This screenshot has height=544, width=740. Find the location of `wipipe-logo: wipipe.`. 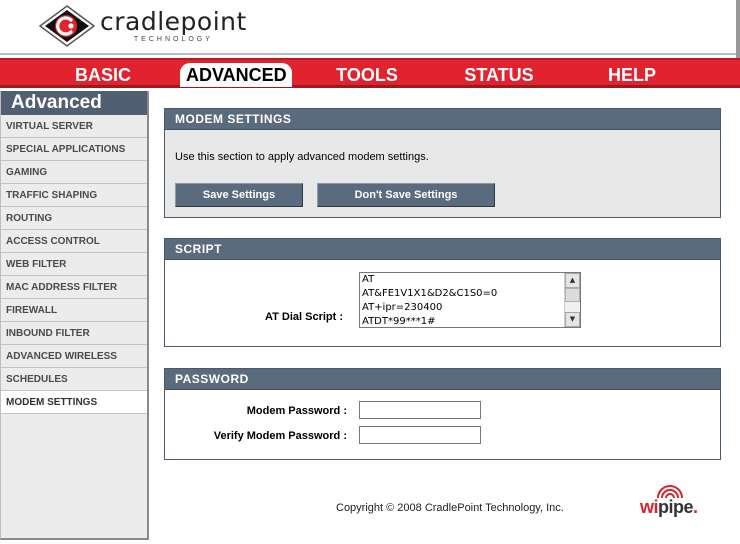

wipipe-logo: wipipe. is located at coordinates (680, 504).